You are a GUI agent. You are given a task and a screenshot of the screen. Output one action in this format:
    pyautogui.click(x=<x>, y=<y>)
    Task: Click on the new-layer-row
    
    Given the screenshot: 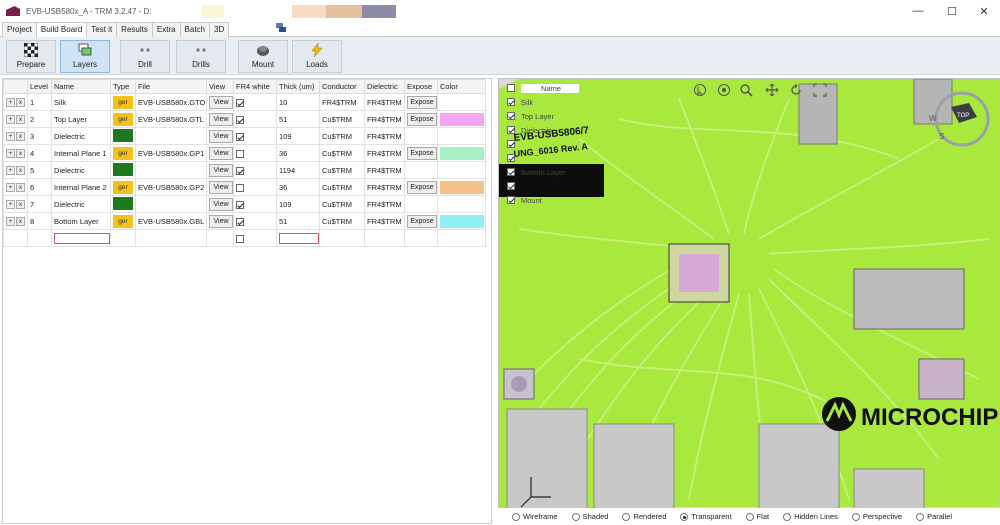 What is the action you would take?
    pyautogui.click(x=244, y=238)
    